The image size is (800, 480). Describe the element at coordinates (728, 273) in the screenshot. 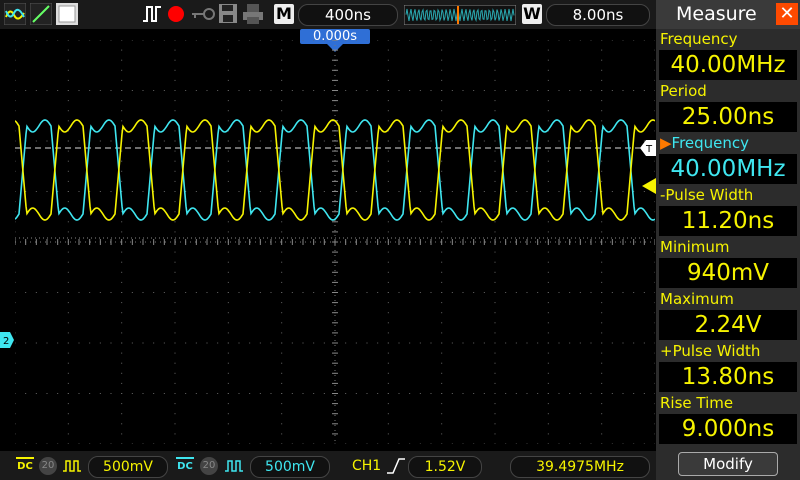

I see `measurement-value: 940mV` at that location.